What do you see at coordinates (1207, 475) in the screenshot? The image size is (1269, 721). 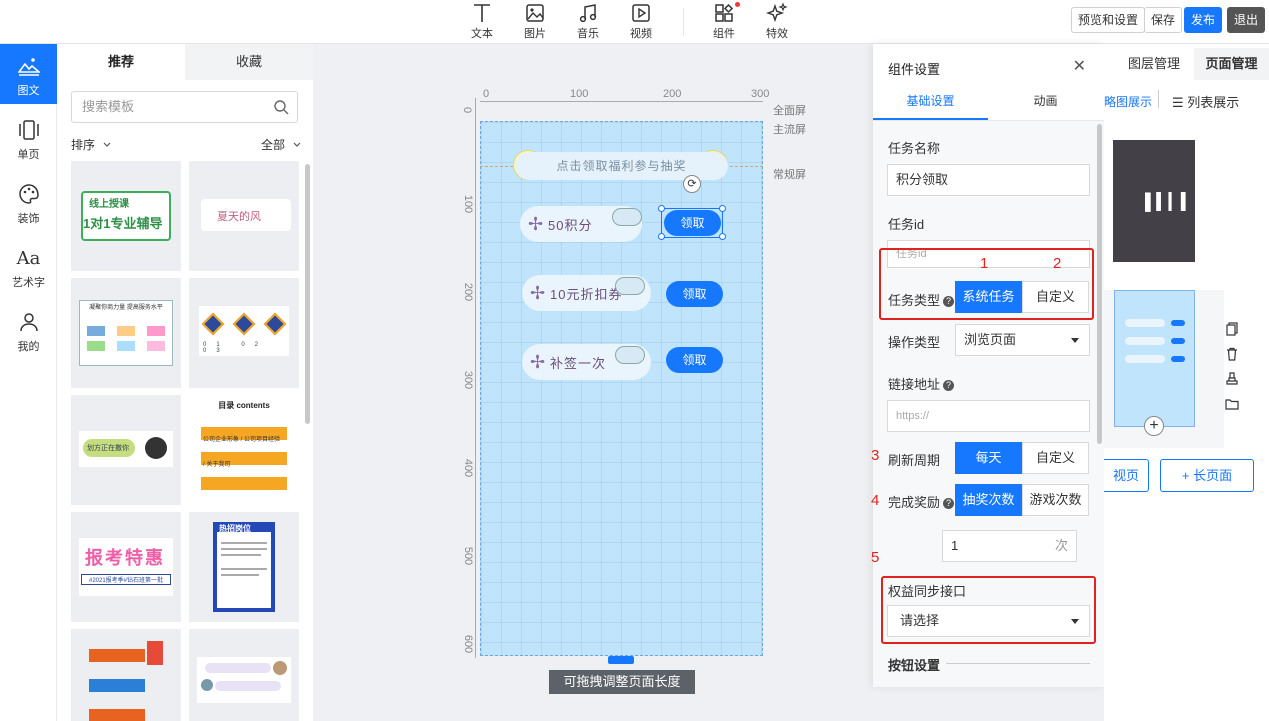 I see `add-long-page-button: + 长页面` at bounding box center [1207, 475].